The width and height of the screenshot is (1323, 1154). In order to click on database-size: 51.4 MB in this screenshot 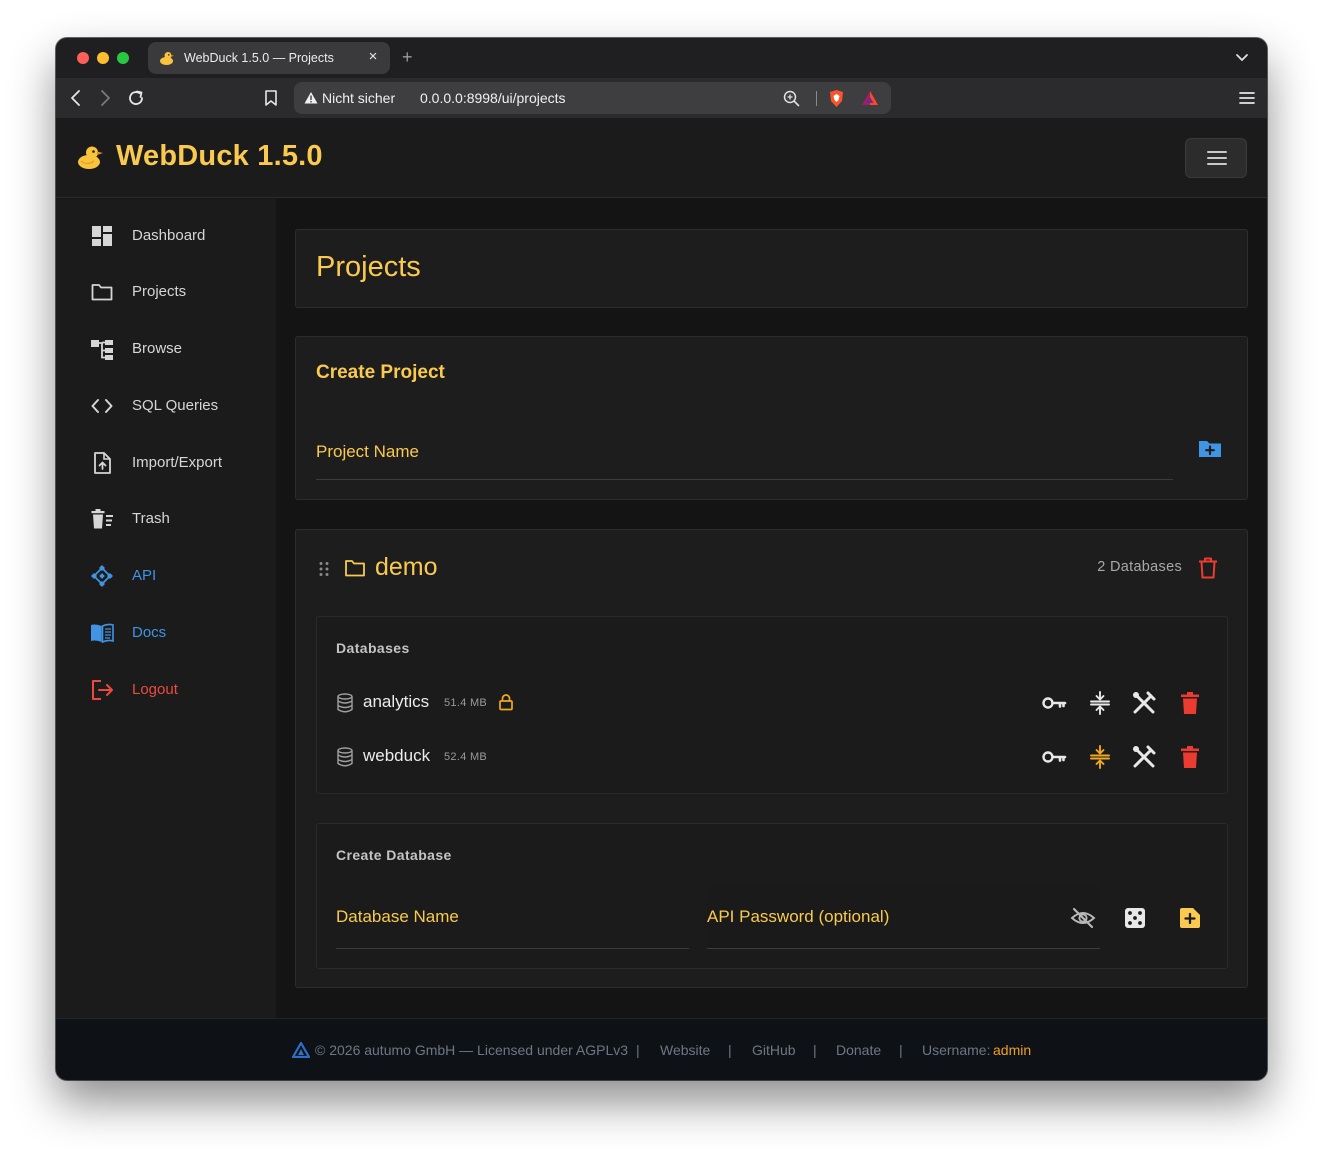, I will do `click(466, 703)`.